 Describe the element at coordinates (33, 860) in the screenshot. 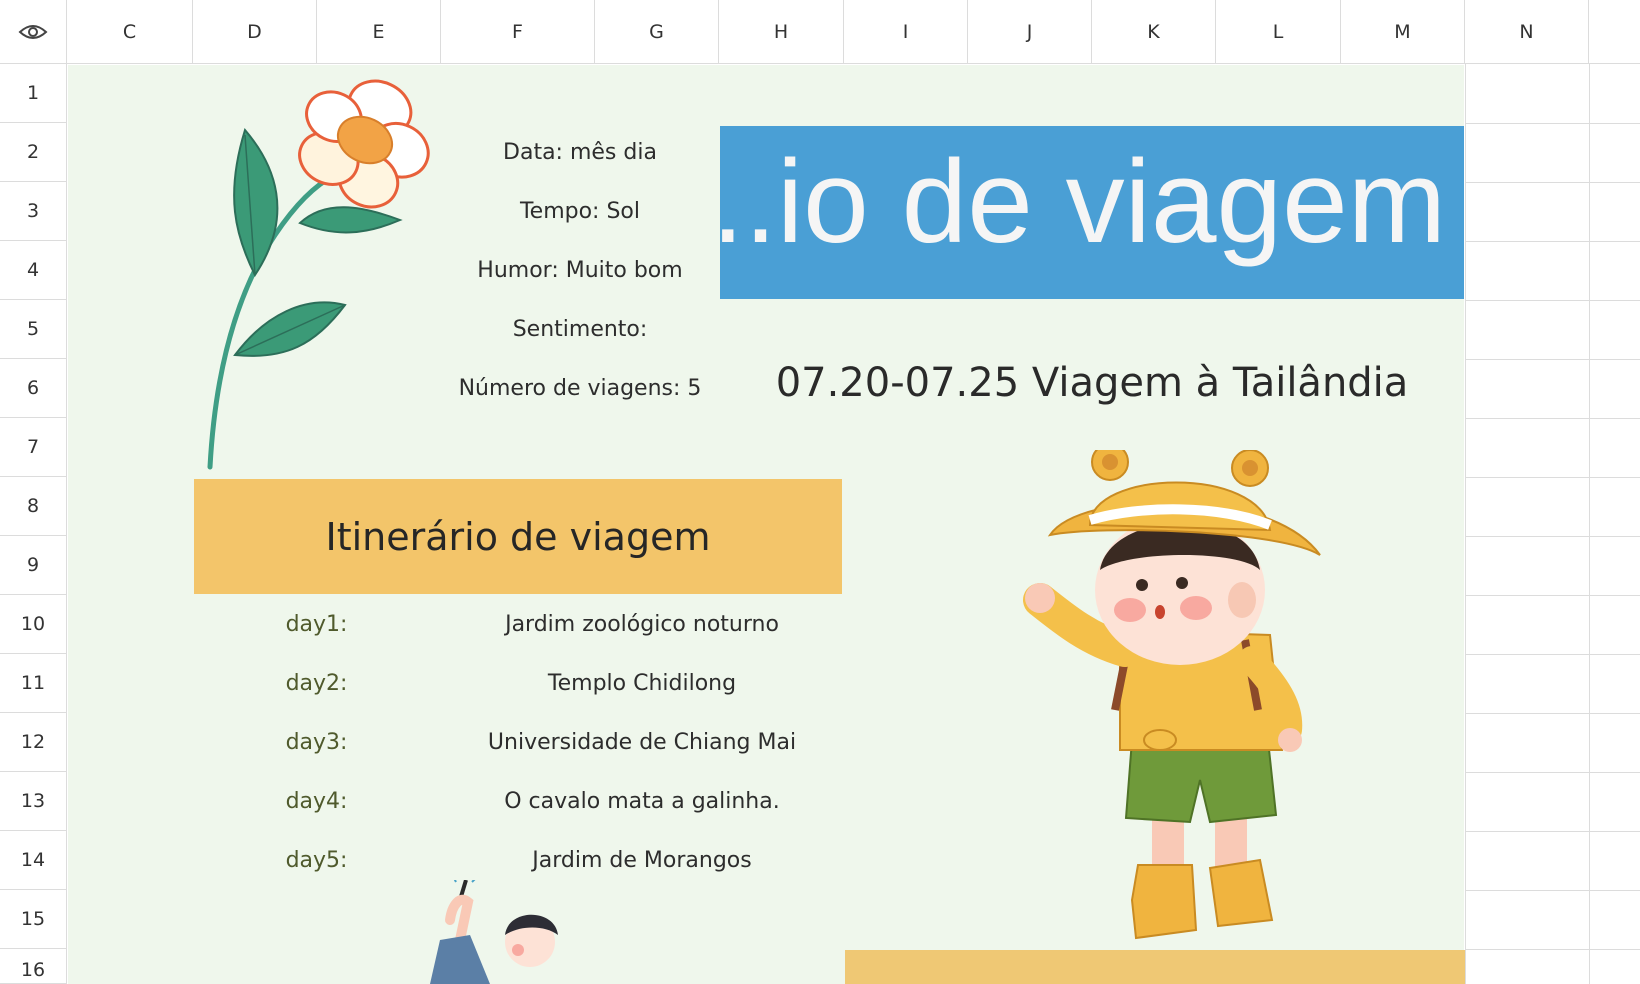

I see `row-header-14: 14` at that location.